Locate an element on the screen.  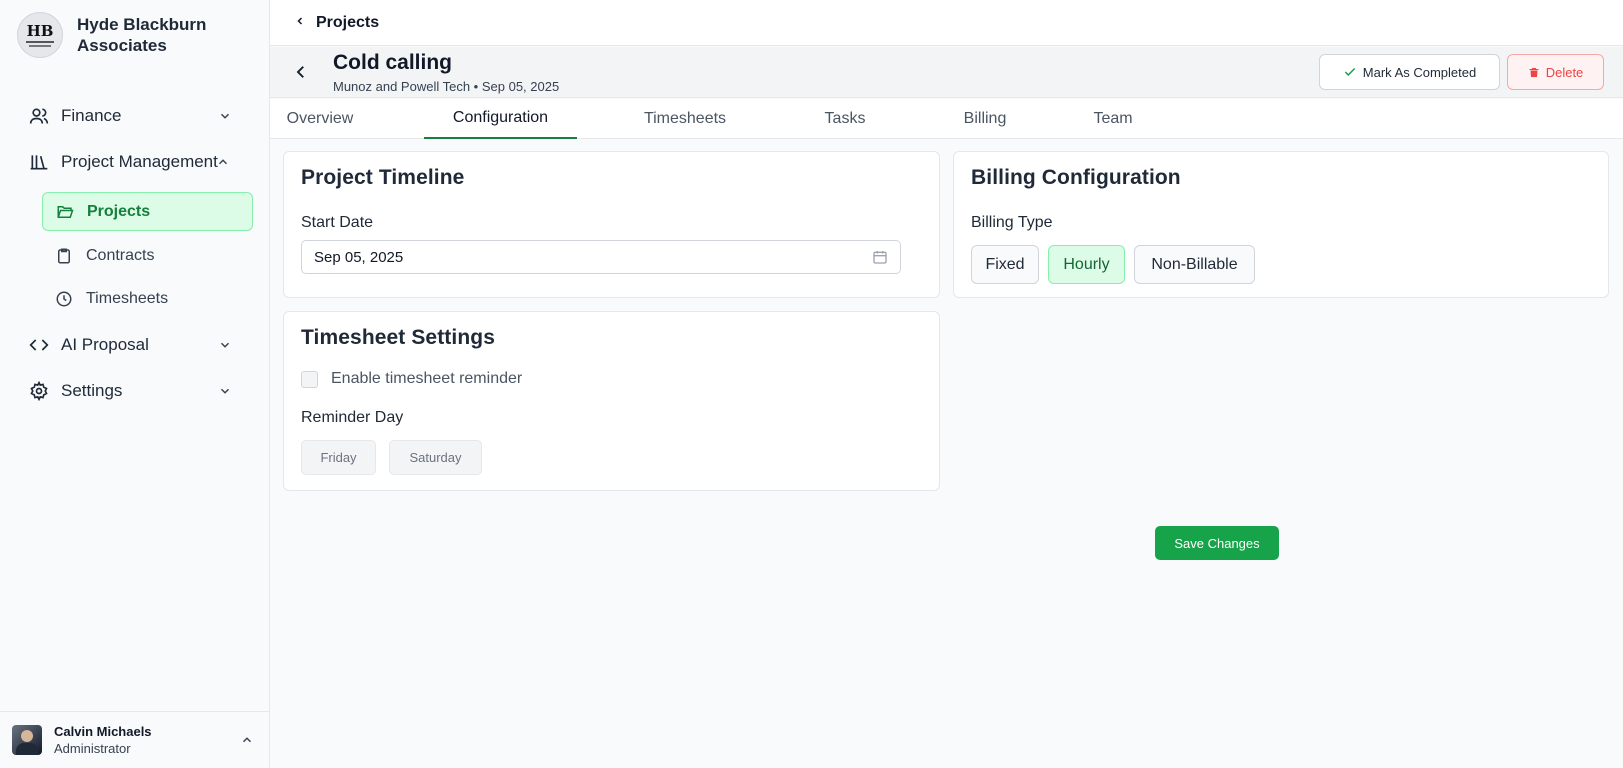
sidebar-item-label: Finance is located at coordinates (91, 115).